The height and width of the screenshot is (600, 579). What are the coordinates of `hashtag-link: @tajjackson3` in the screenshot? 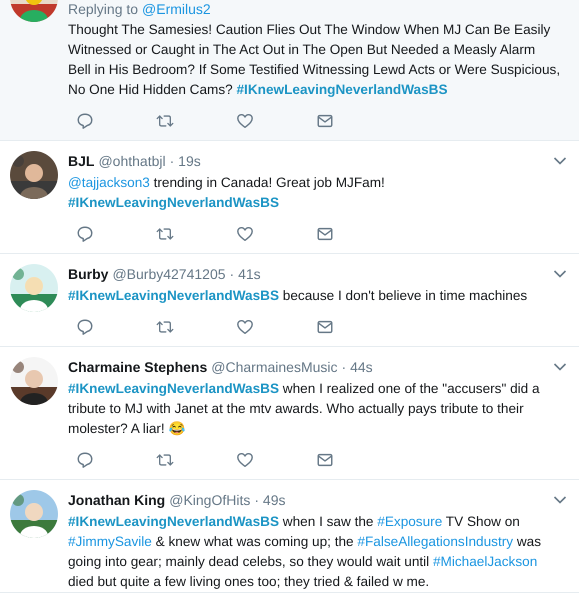 It's located at (109, 182).